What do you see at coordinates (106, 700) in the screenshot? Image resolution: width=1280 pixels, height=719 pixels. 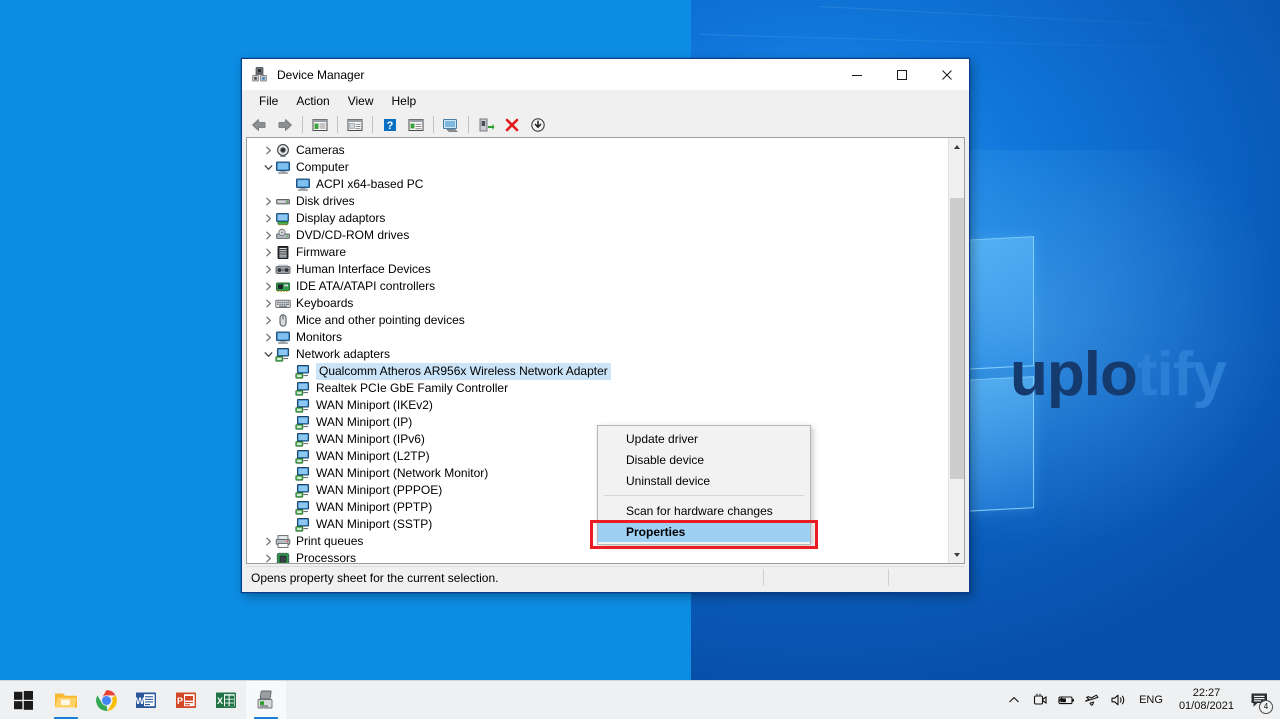 I see `chrome-button` at bounding box center [106, 700].